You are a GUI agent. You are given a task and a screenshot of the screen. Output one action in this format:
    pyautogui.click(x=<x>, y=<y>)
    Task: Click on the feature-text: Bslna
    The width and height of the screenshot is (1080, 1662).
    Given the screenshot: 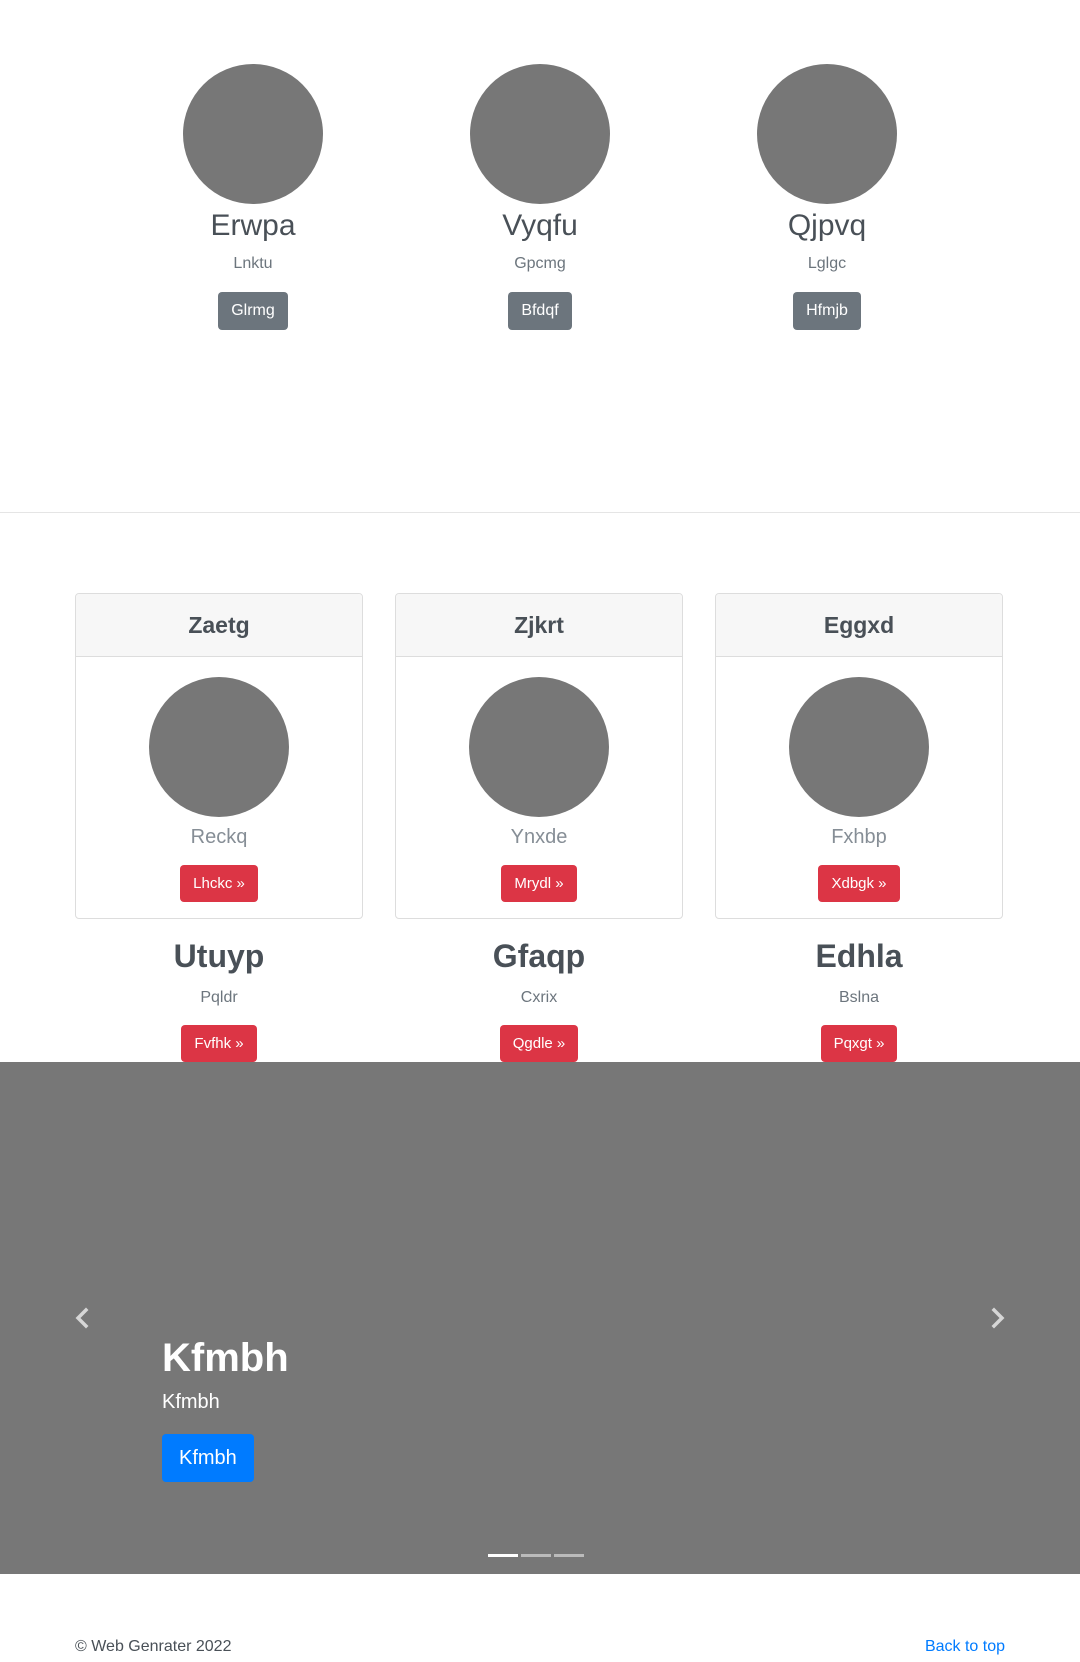 What is the action you would take?
    pyautogui.click(x=859, y=997)
    